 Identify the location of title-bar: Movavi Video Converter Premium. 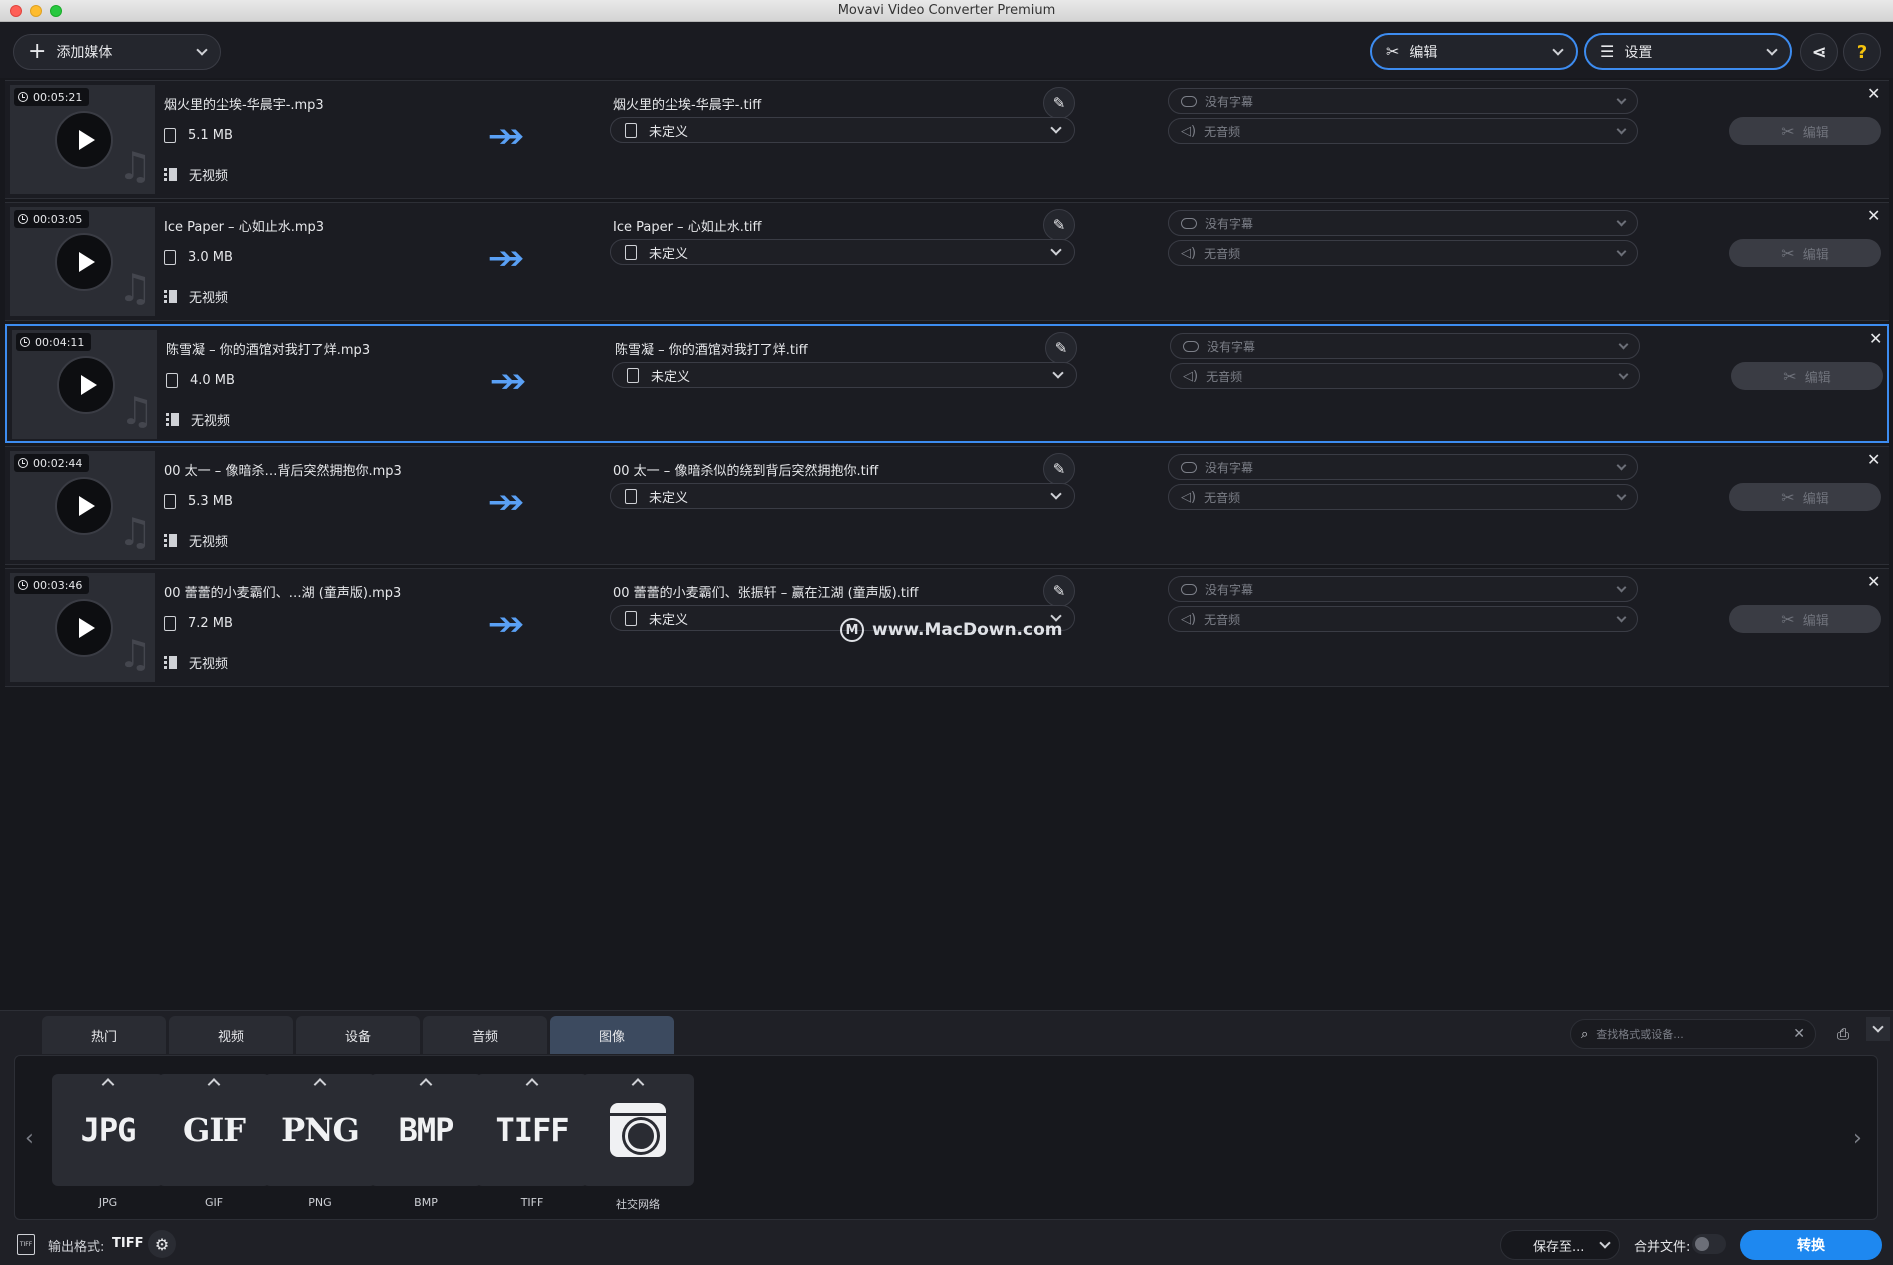
(946, 11).